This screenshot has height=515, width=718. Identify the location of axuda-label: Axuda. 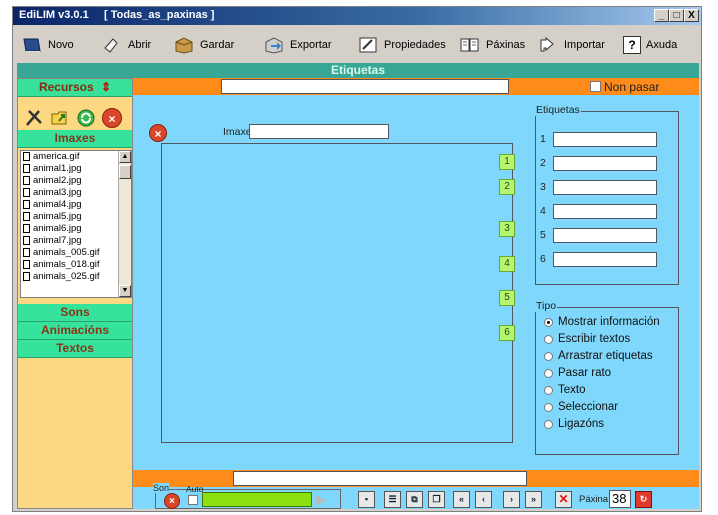
(662, 45).